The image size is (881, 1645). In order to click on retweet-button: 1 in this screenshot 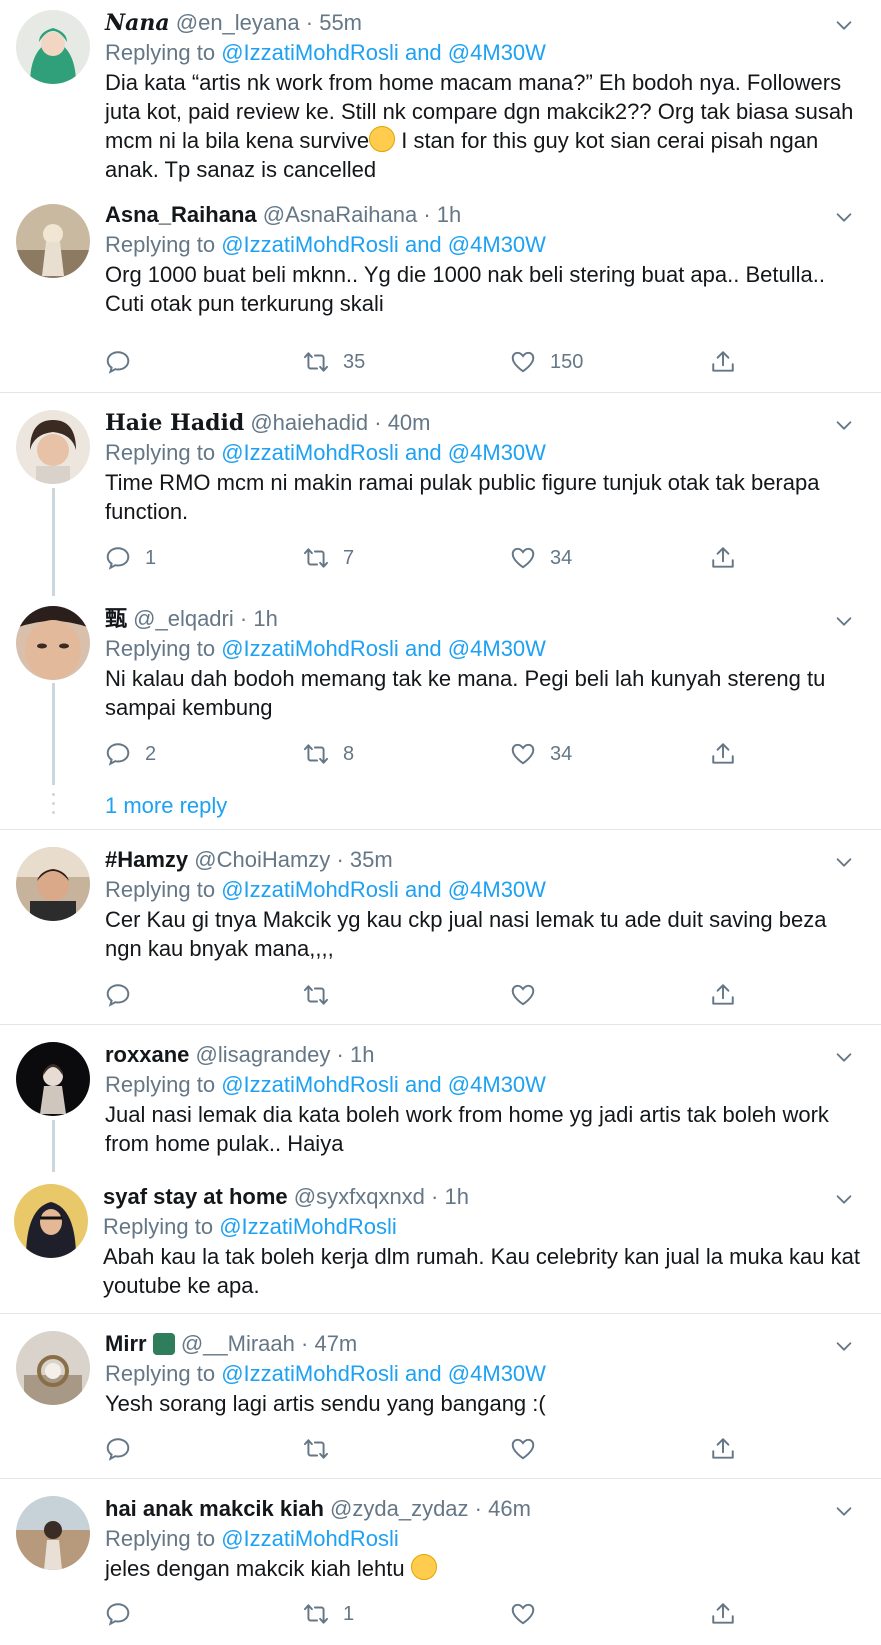, I will do `click(328, 1614)`.